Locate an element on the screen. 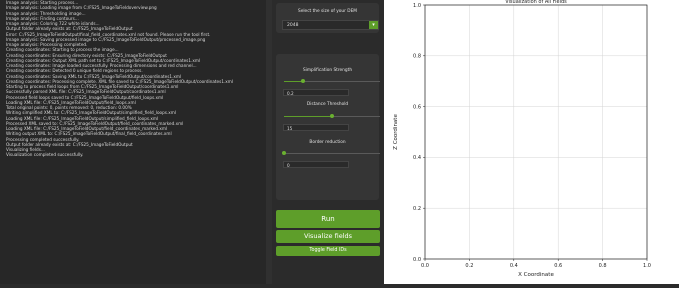 The image size is (679, 288). x-axis-label: X Coordinate is located at coordinates (536, 275).